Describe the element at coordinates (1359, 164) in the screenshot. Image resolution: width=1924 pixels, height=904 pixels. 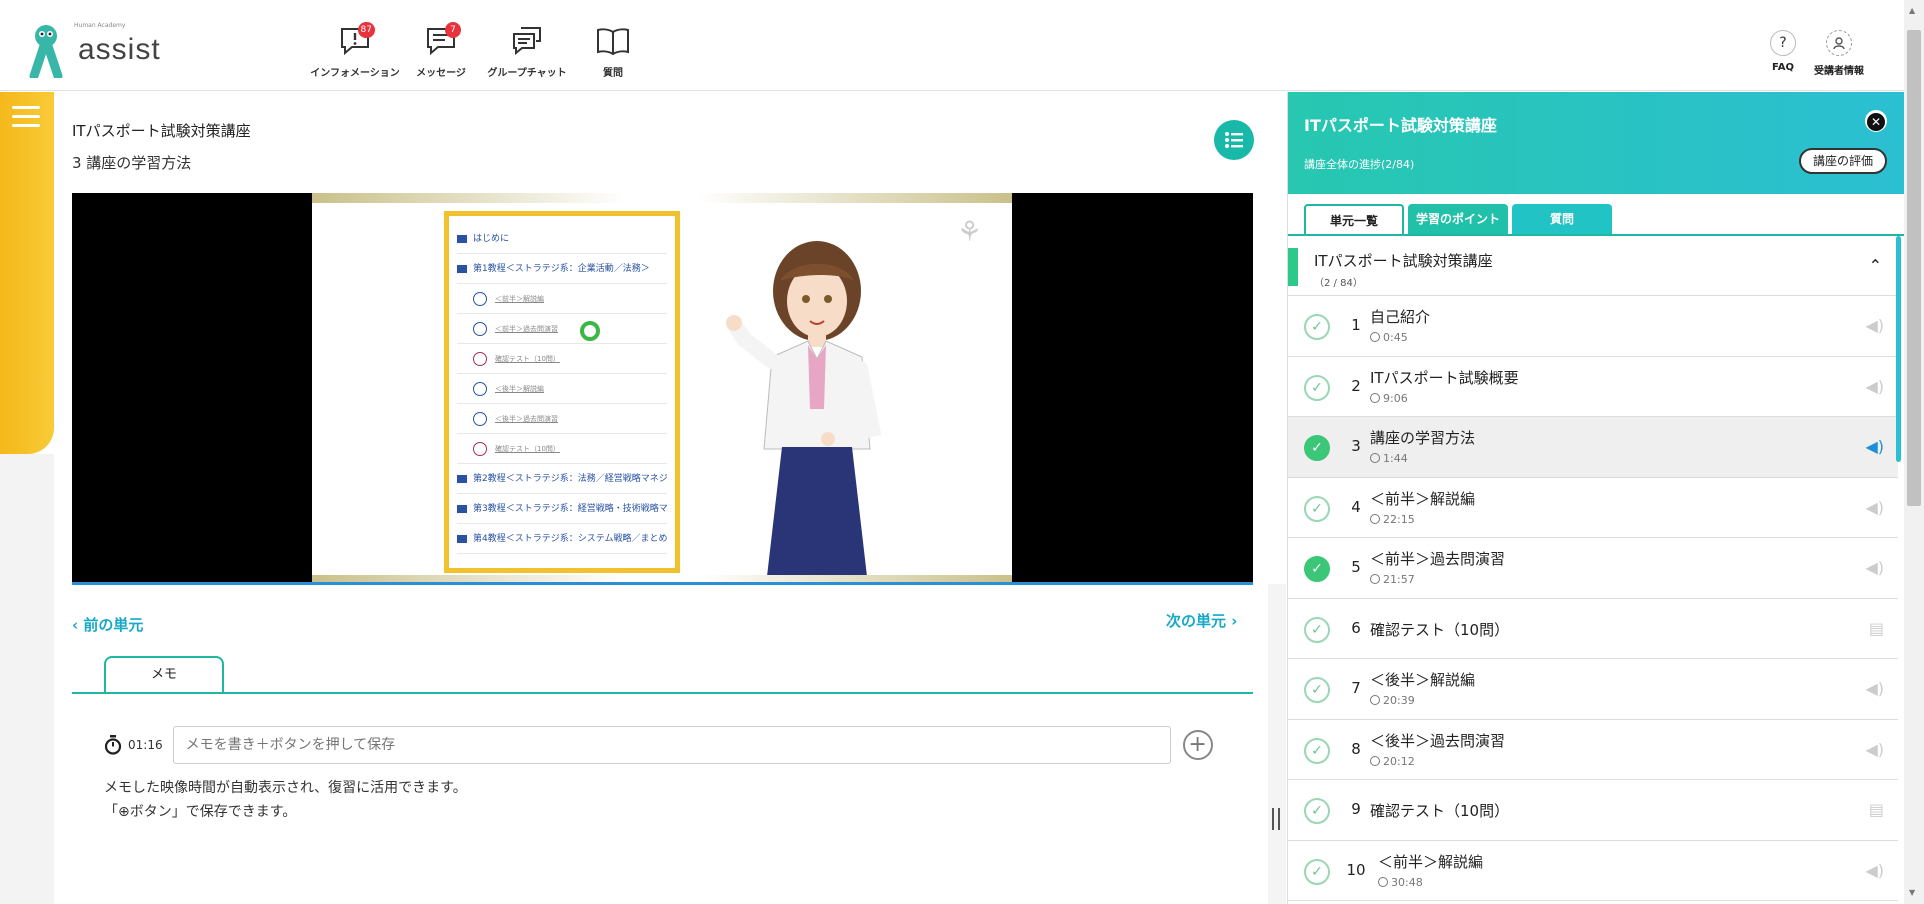
I see `course-progress: 講座全体の進捗(2/84)` at that location.